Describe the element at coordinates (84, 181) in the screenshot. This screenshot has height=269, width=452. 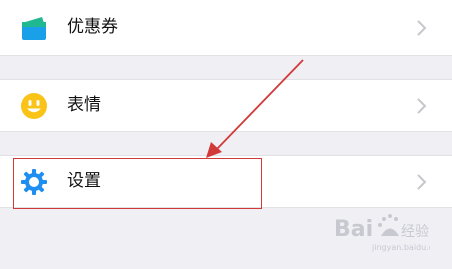
I see `menu-item-label: 设置` at that location.